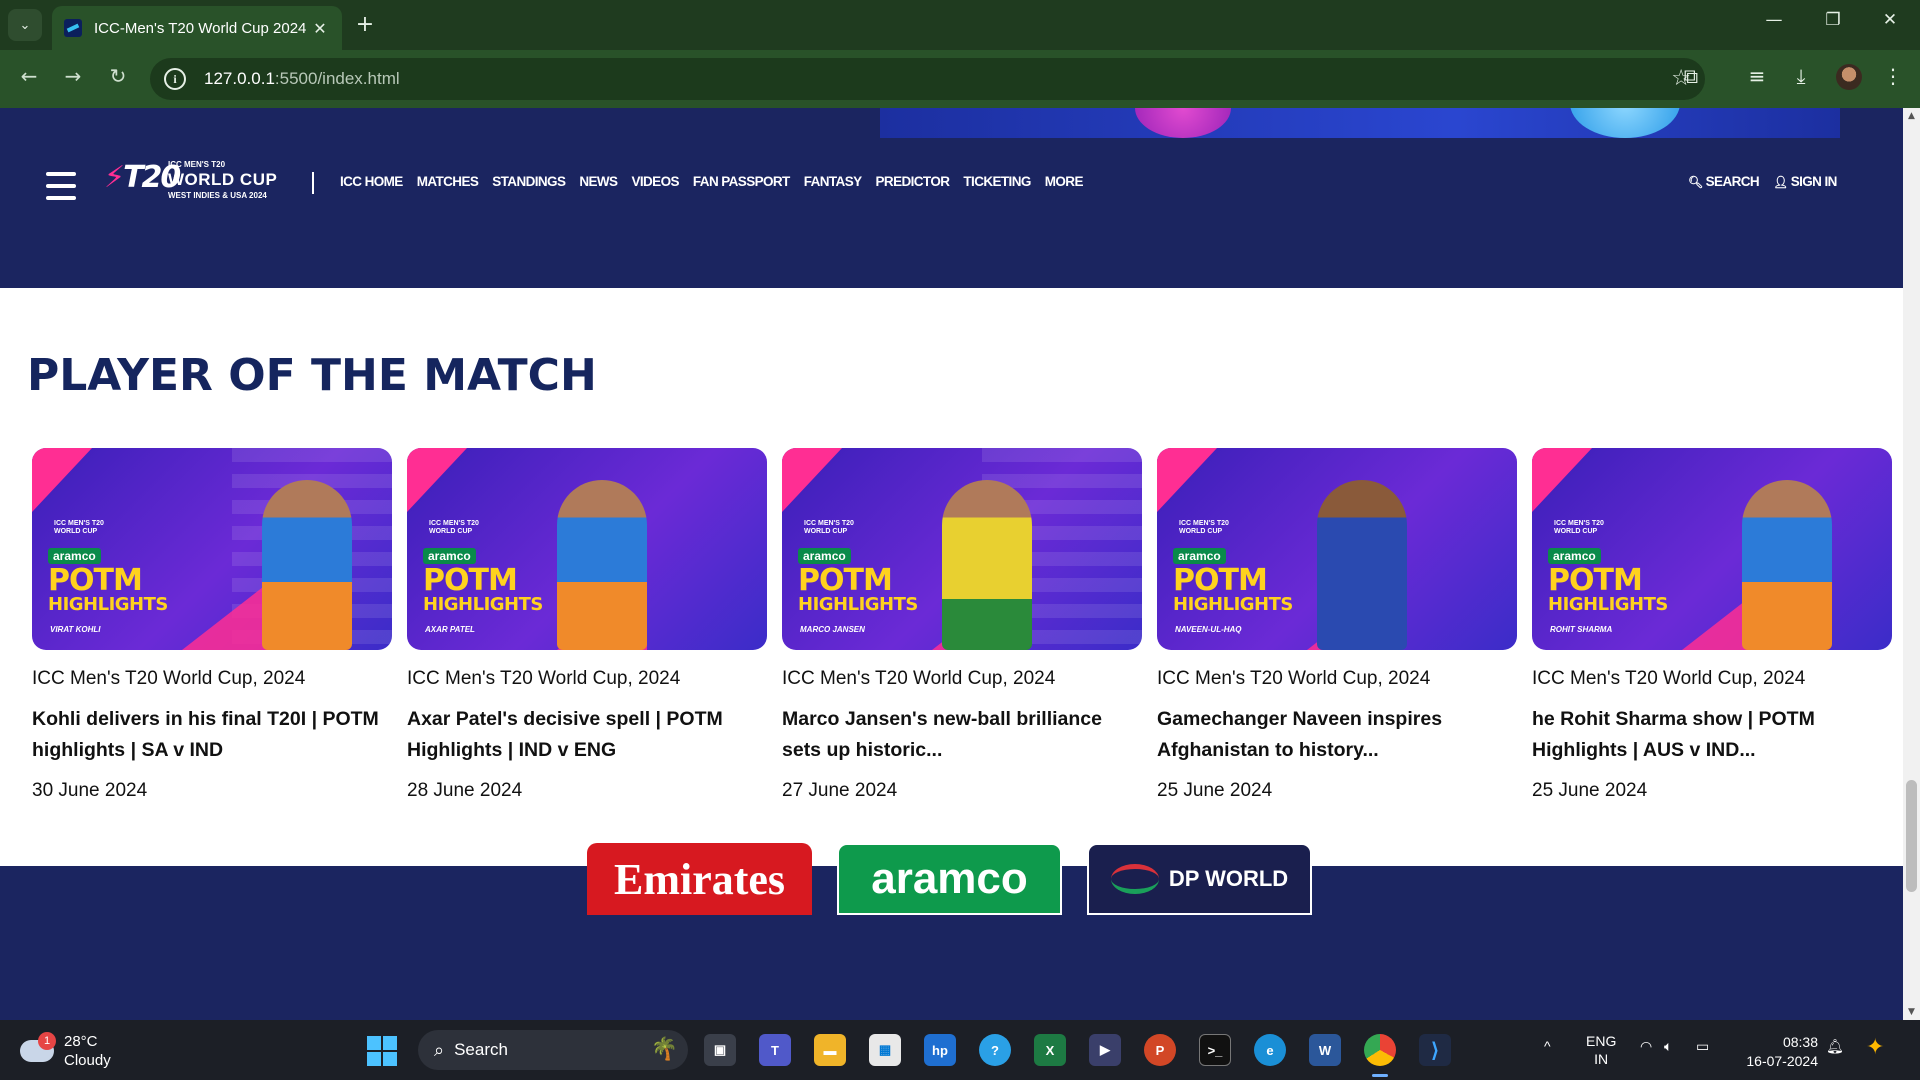 Image resolution: width=1920 pixels, height=1080 pixels. Describe the element at coordinates (1890, 20) in the screenshot. I see `close-window-icon: ✕` at that location.